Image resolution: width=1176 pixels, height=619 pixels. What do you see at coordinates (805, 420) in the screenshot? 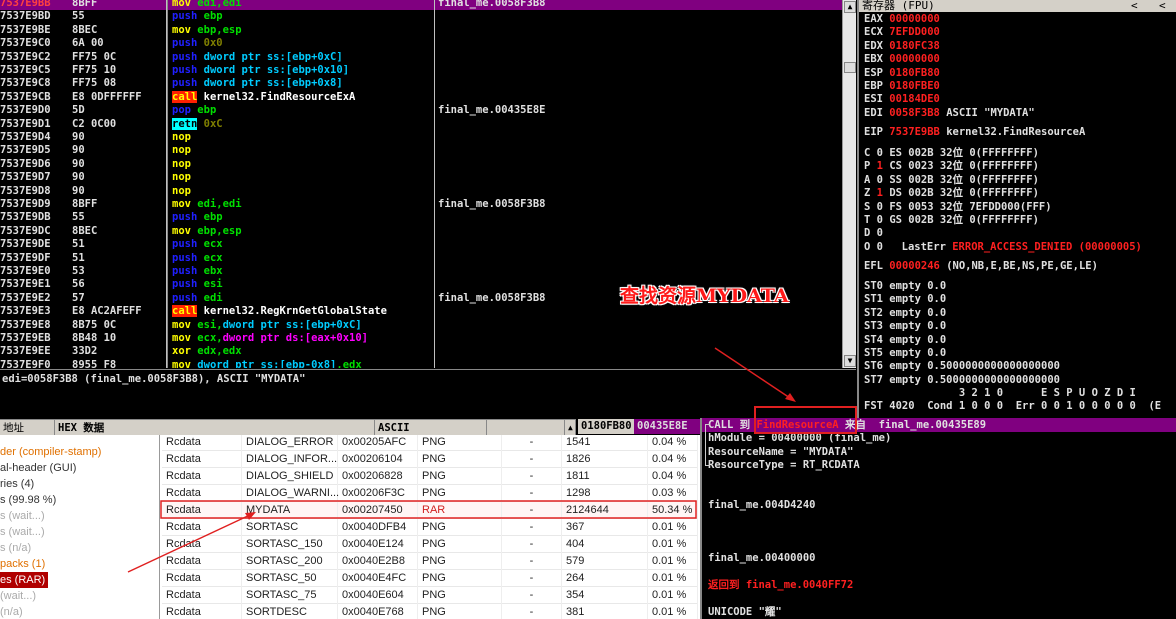
I see `highlight-box-findresource` at bounding box center [805, 420].